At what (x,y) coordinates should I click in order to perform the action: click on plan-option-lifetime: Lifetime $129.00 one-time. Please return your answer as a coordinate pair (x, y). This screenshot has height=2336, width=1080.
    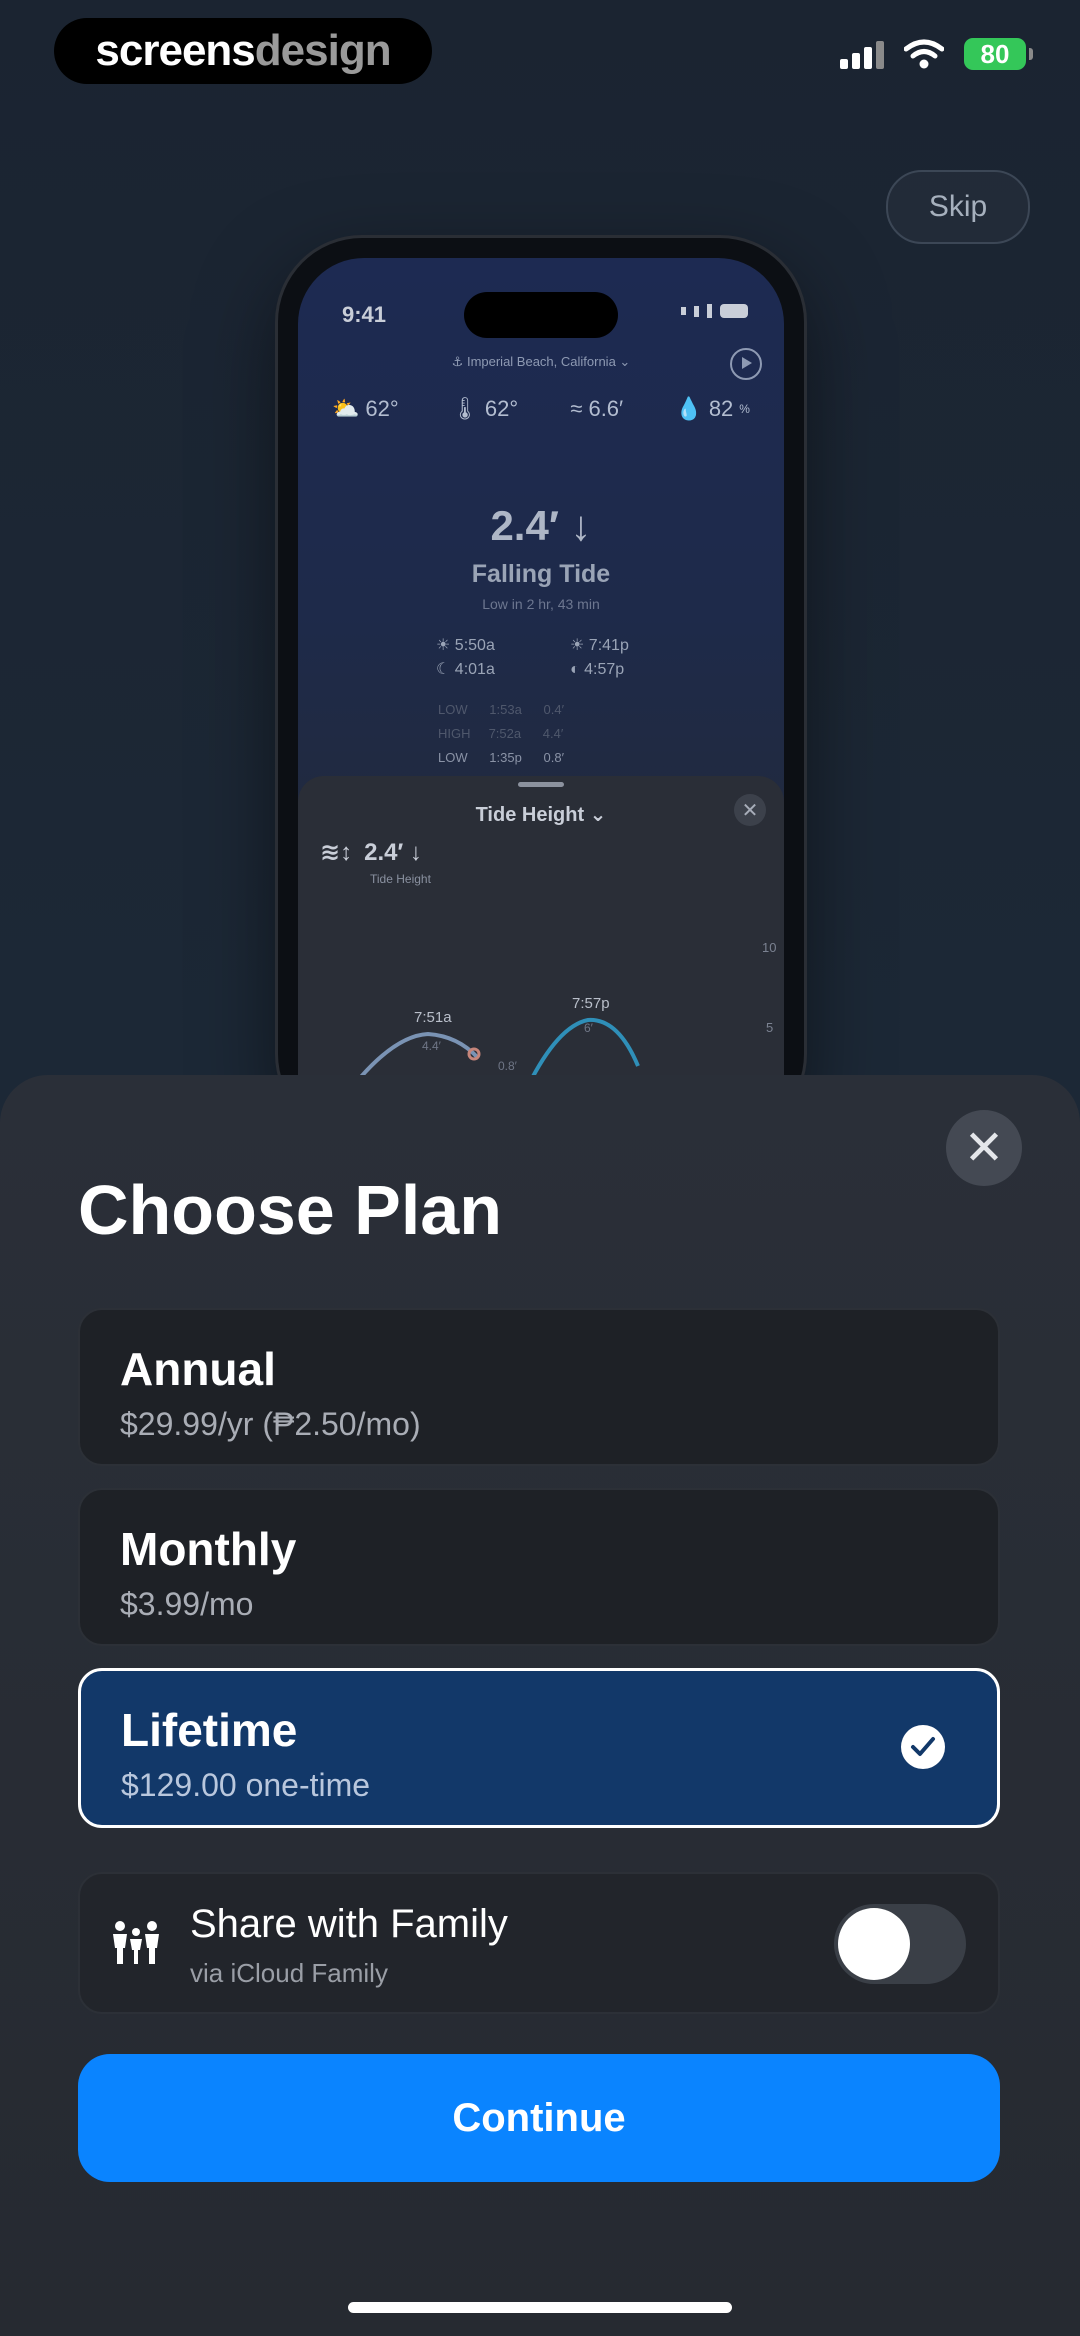
    Looking at the image, I should click on (539, 1748).